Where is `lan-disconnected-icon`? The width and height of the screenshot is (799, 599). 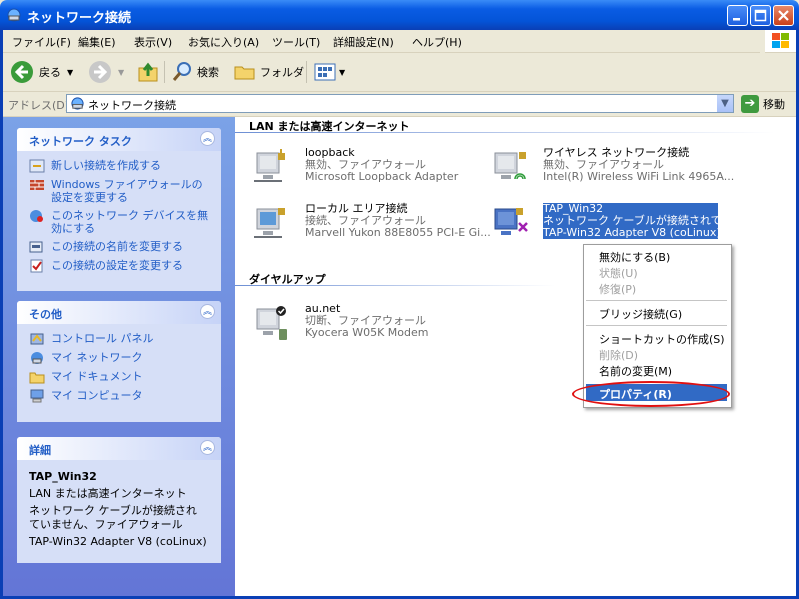
lan-disconnected-icon is located at coordinates (511, 221).